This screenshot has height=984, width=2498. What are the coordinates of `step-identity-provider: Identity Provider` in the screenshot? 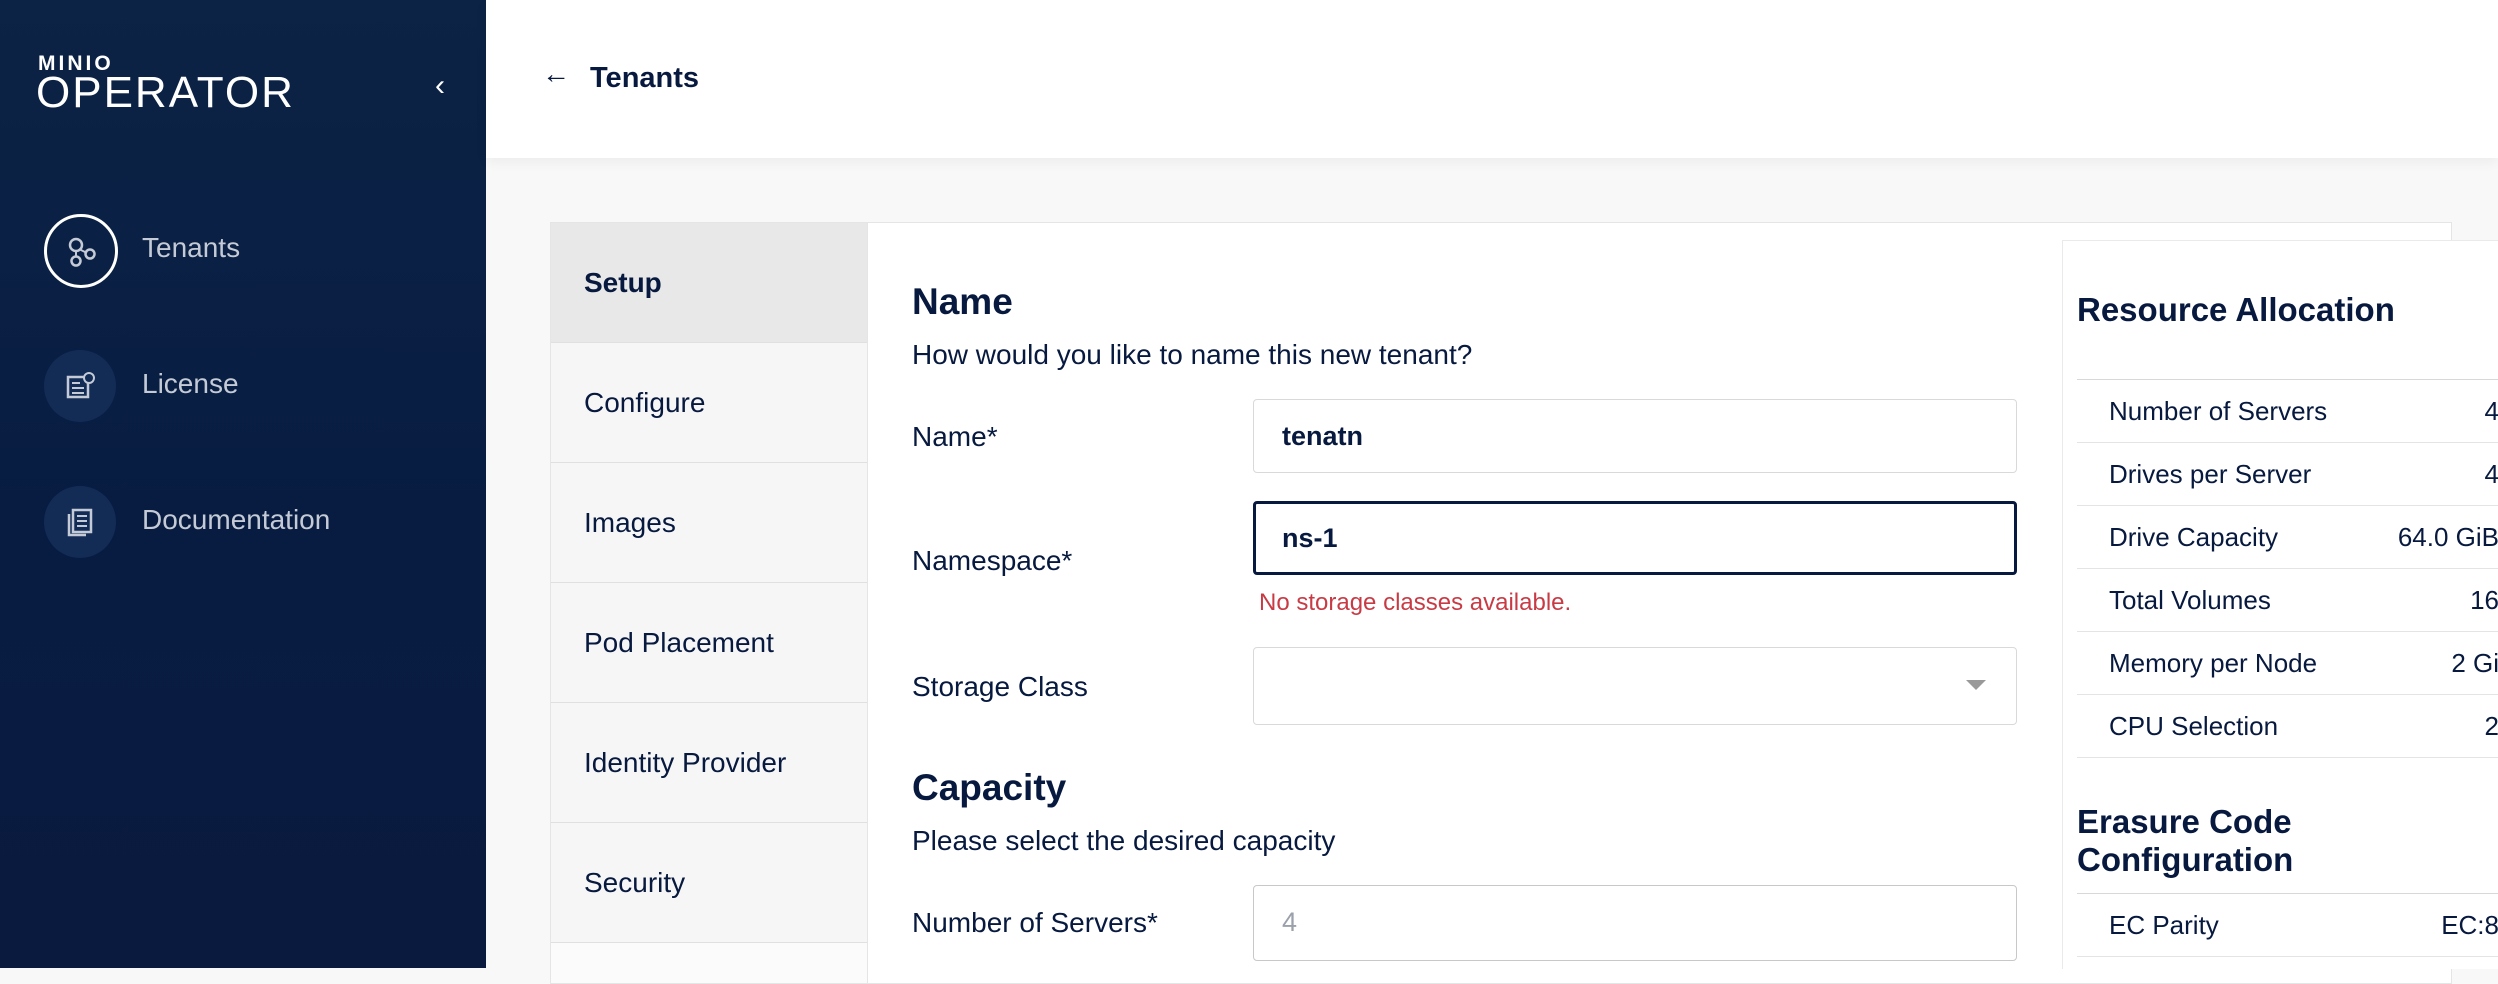 It's located at (709, 763).